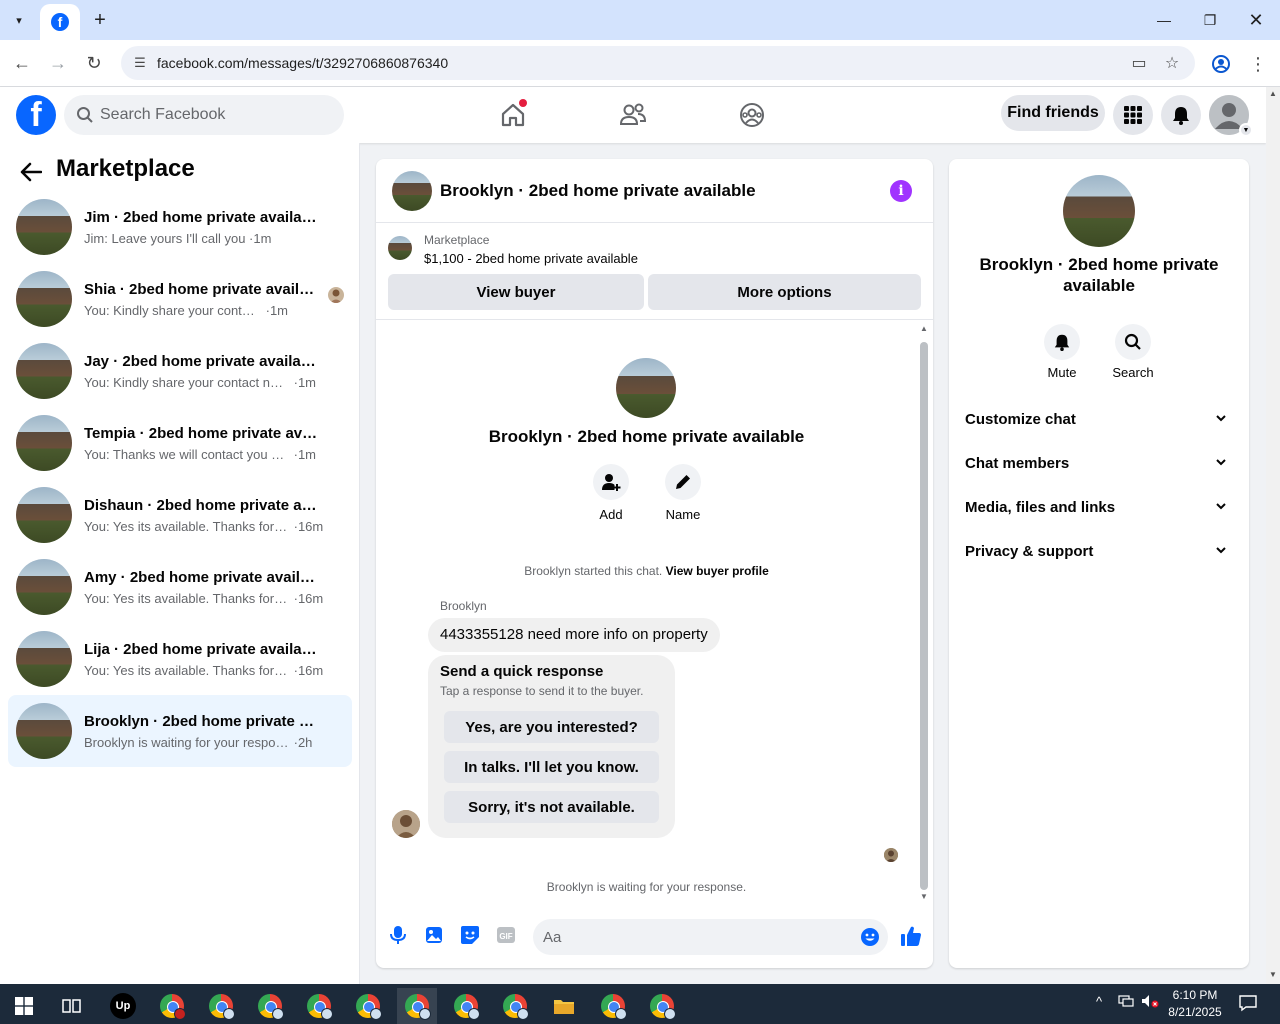  Describe the element at coordinates (1150, 1002) in the screenshot. I see `volume-muted-icon` at that location.